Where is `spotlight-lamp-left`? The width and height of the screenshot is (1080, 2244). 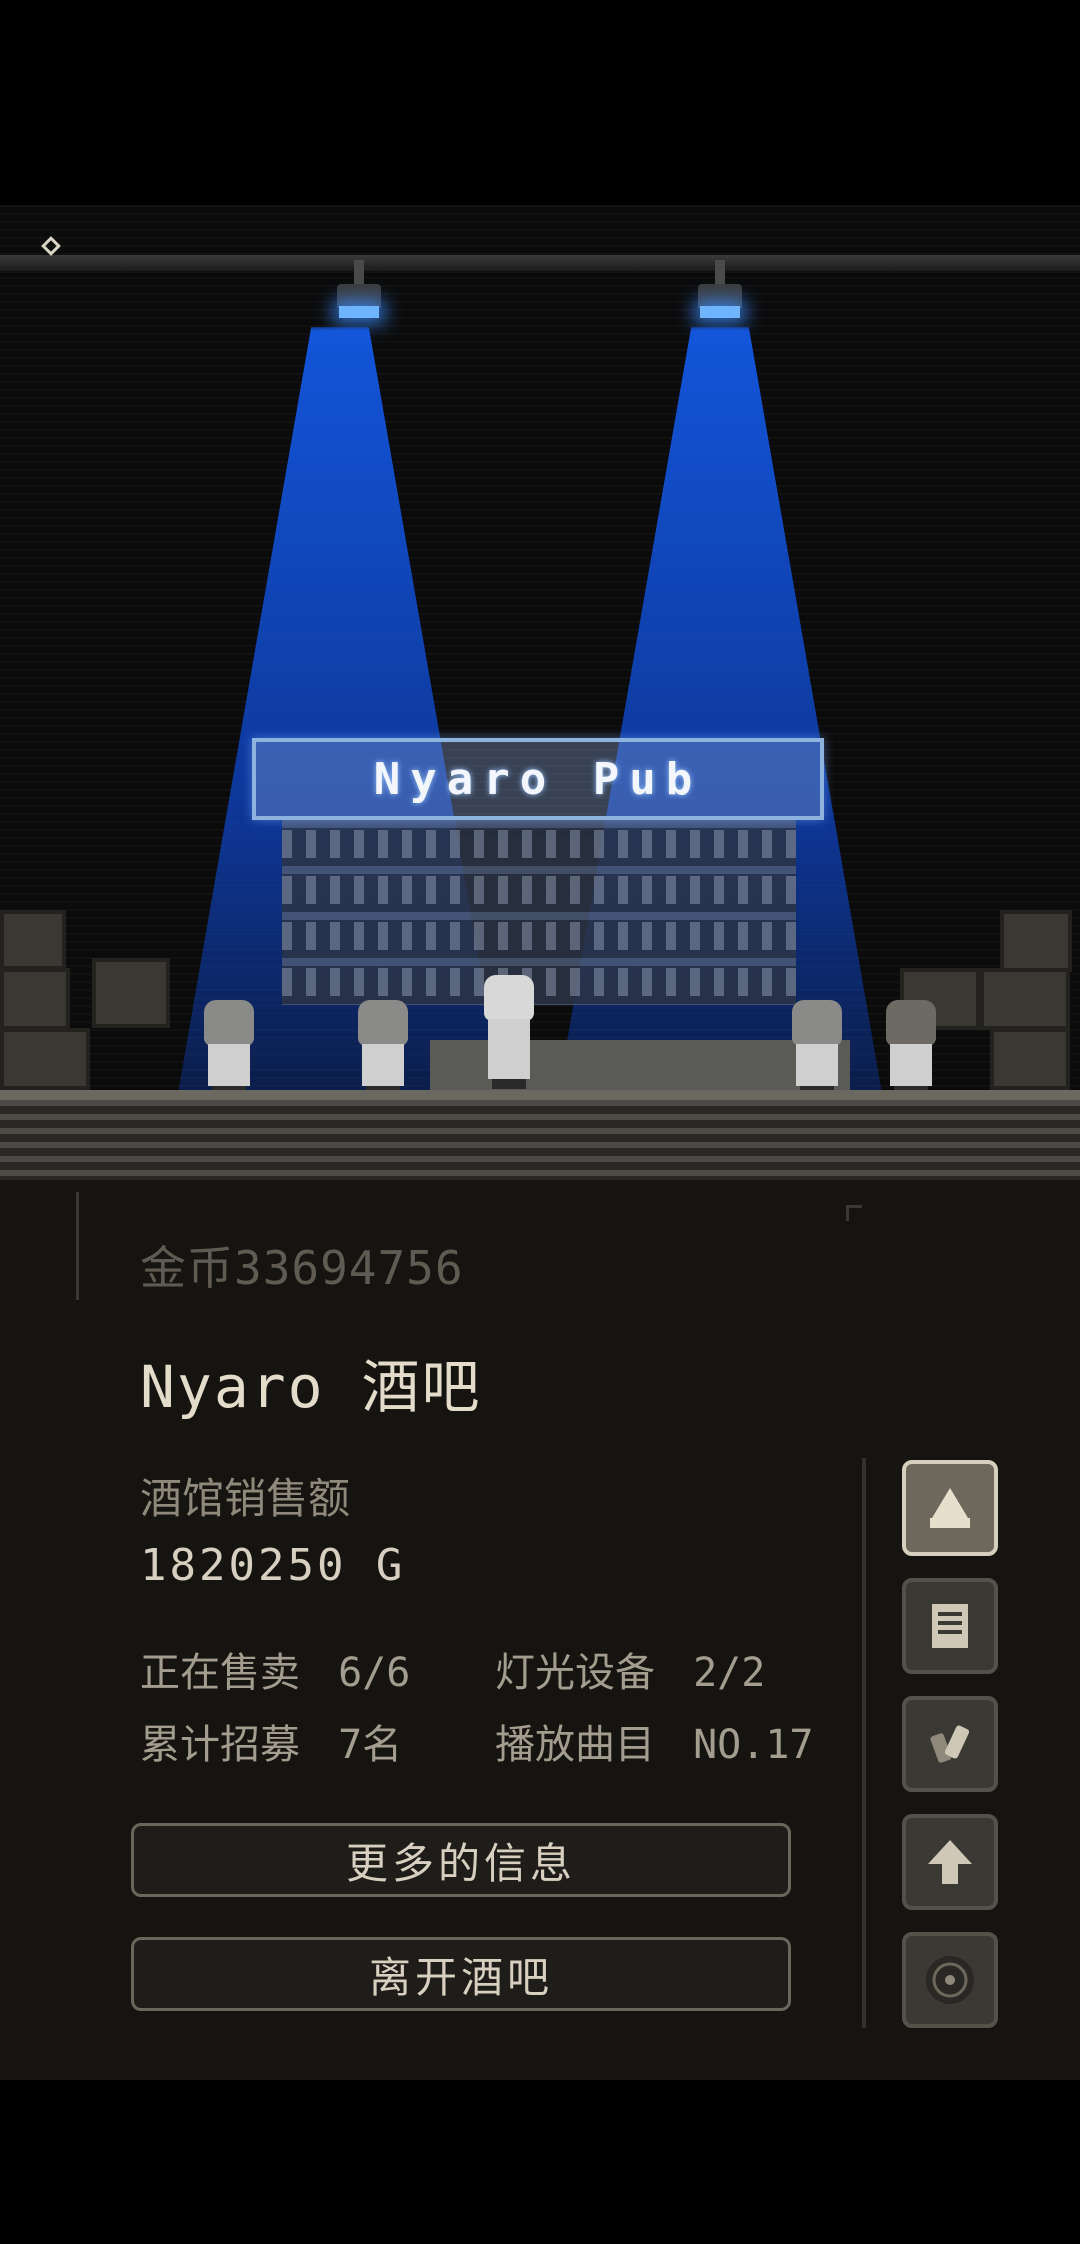
spotlight-lamp-left is located at coordinates (359, 296).